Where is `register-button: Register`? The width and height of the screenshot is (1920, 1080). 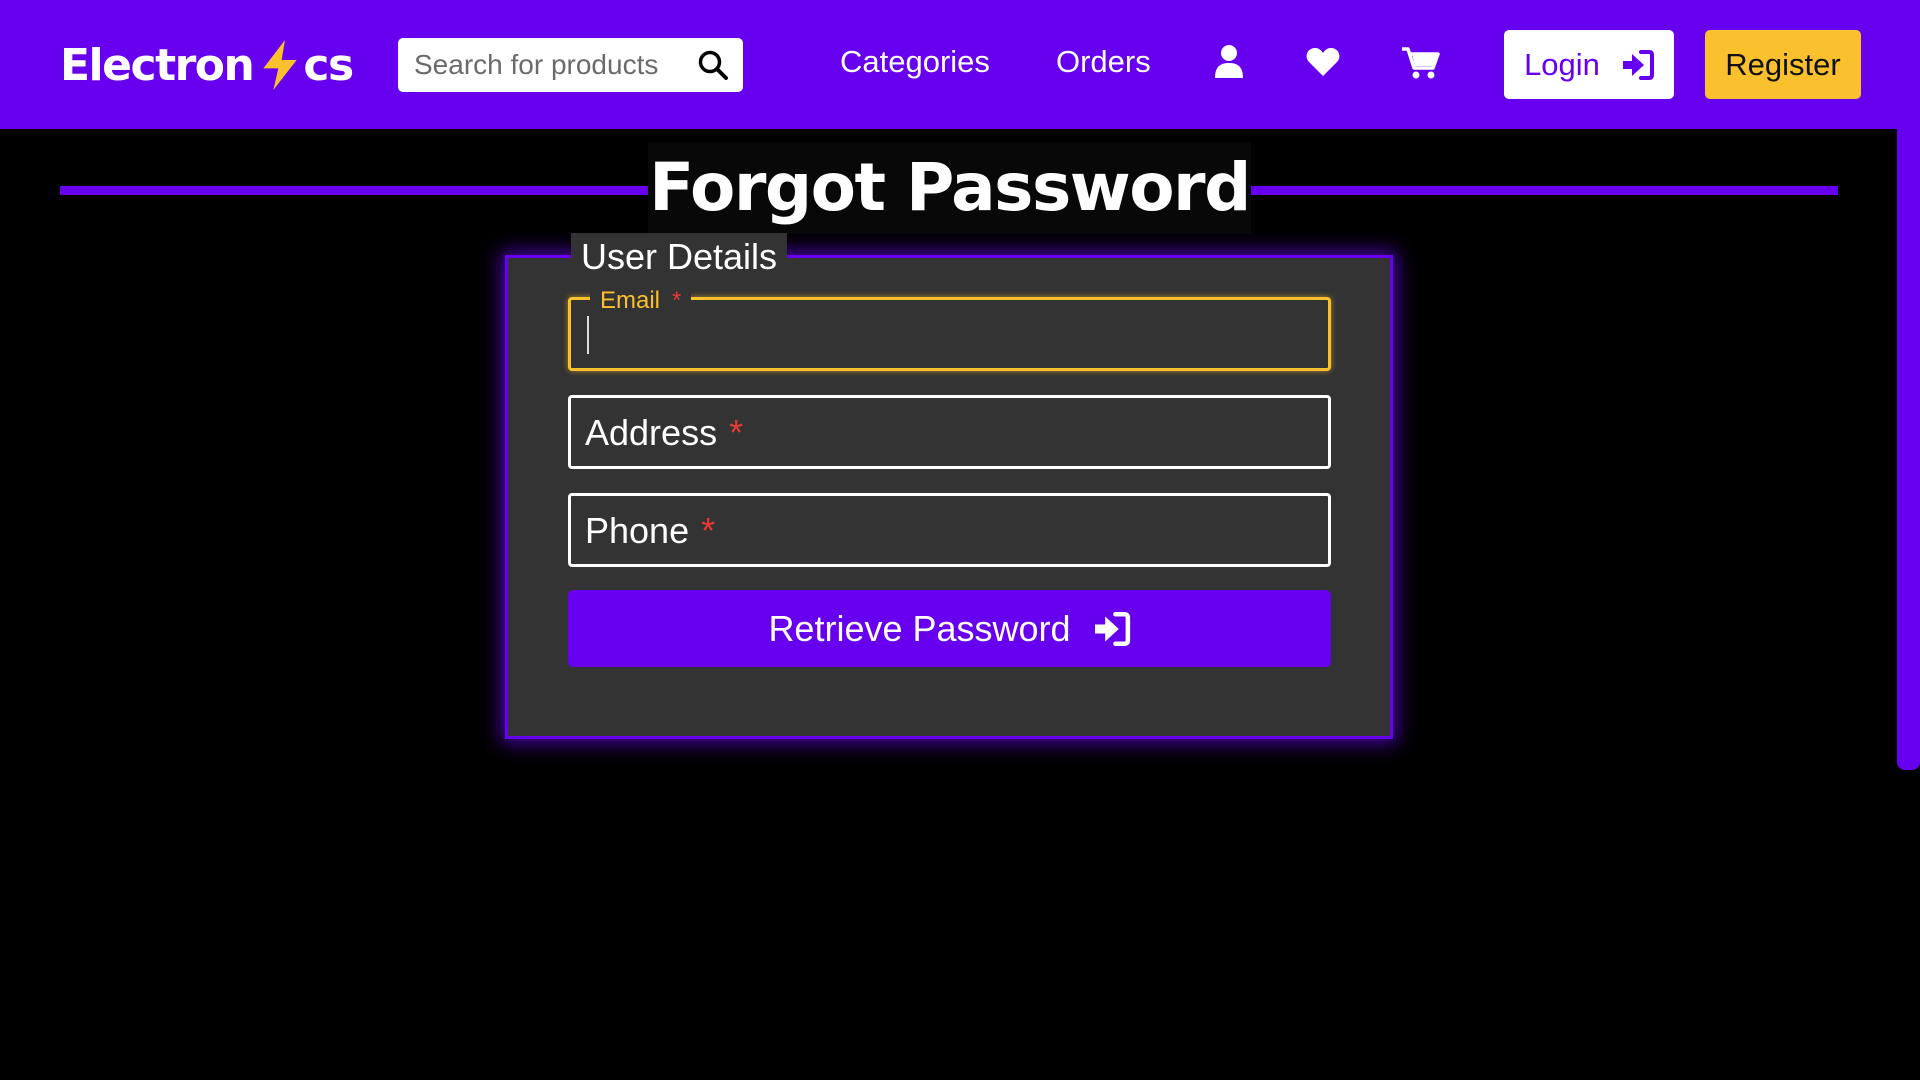 register-button: Register is located at coordinates (1783, 64).